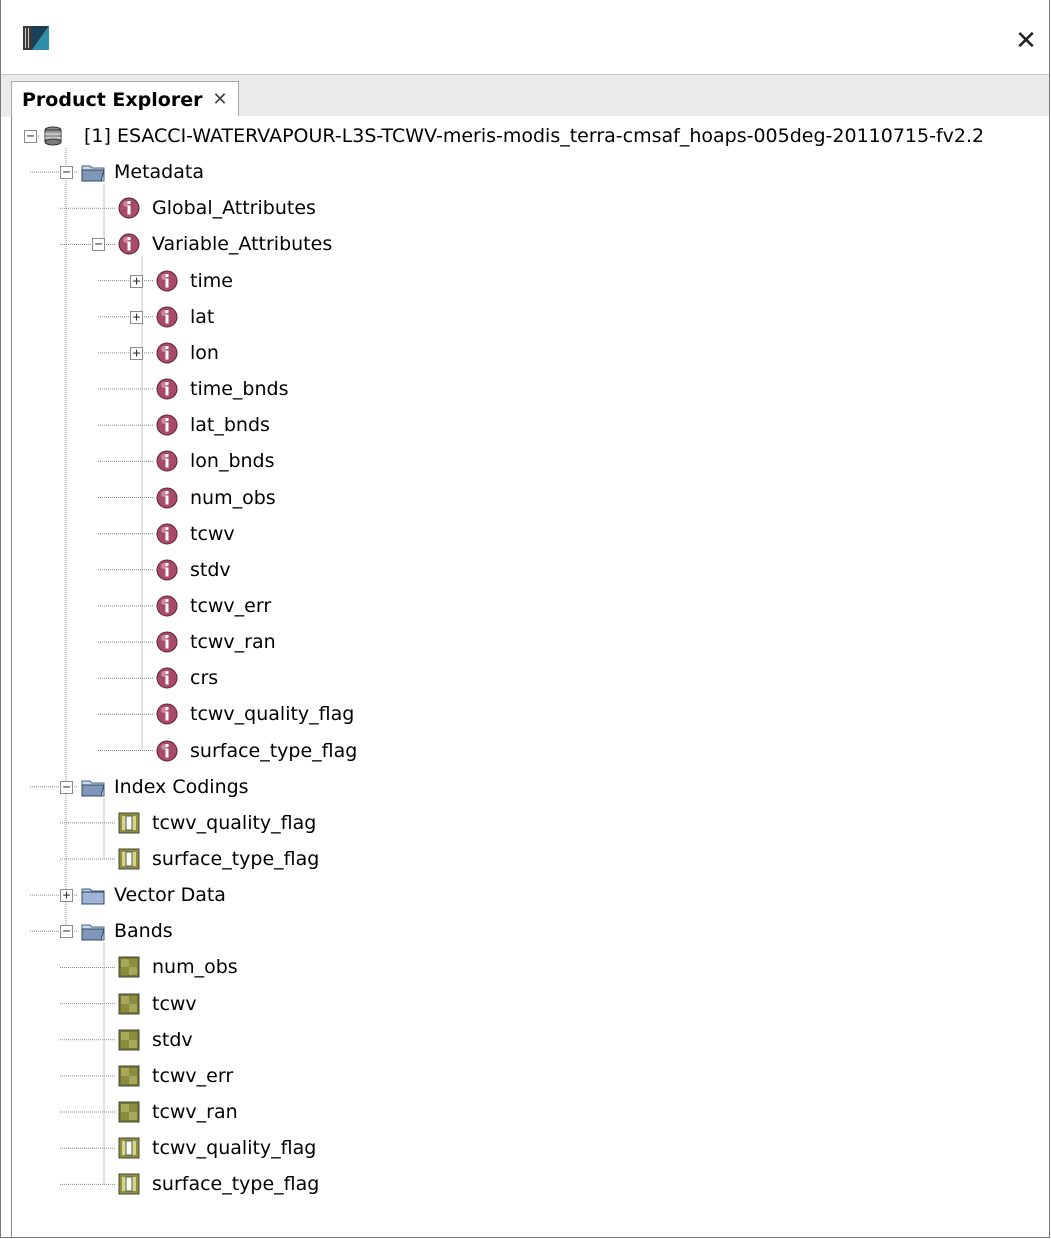 This screenshot has width=1051, height=1239. I want to click on tree-node: time, so click(194, 281).